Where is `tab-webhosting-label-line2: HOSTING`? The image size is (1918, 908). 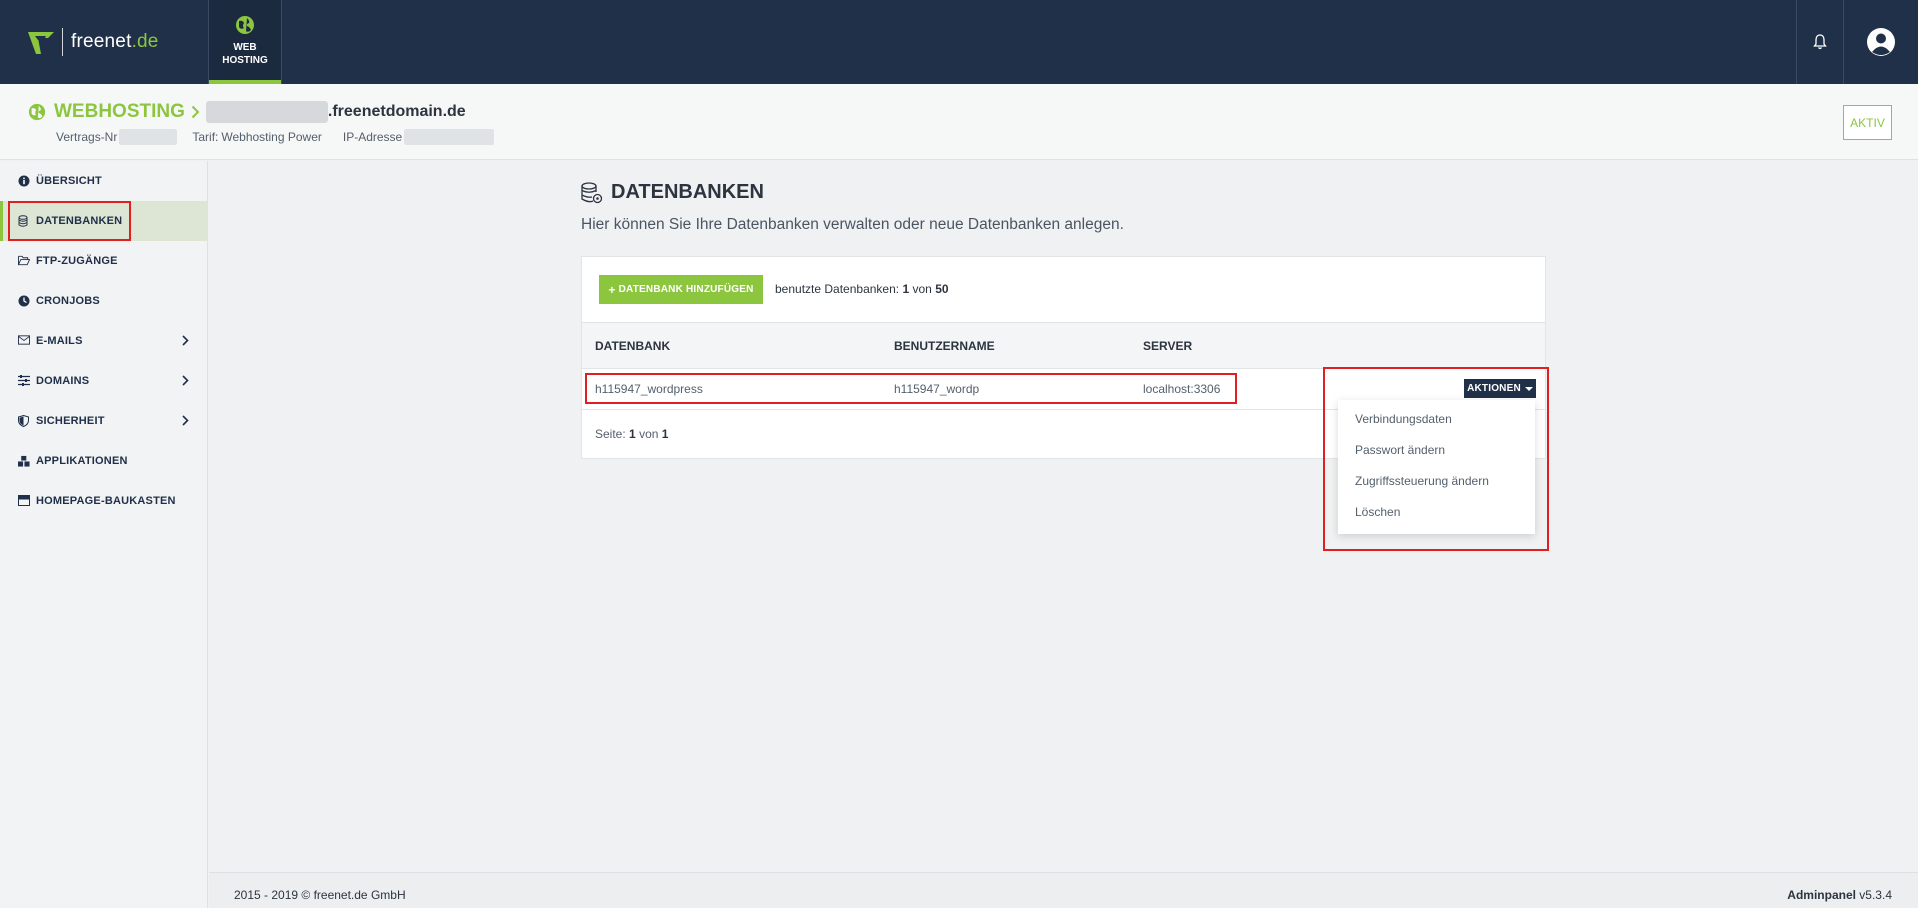
tab-webhosting-label-line2: HOSTING is located at coordinates (245, 60).